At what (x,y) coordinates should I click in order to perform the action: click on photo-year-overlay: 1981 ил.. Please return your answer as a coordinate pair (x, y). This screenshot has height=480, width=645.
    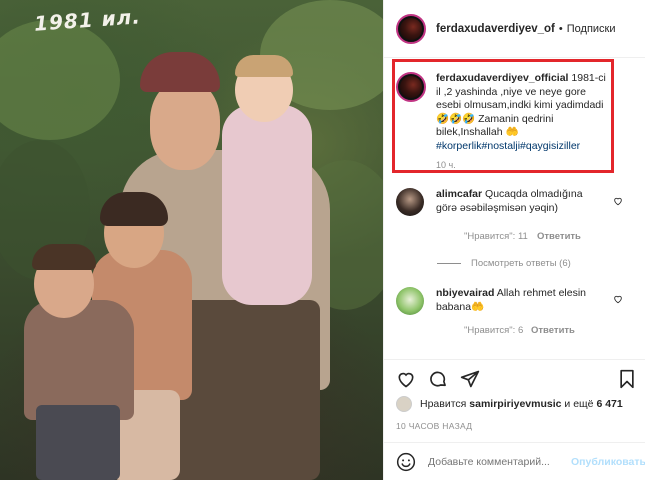
    Looking at the image, I should click on (87, 20).